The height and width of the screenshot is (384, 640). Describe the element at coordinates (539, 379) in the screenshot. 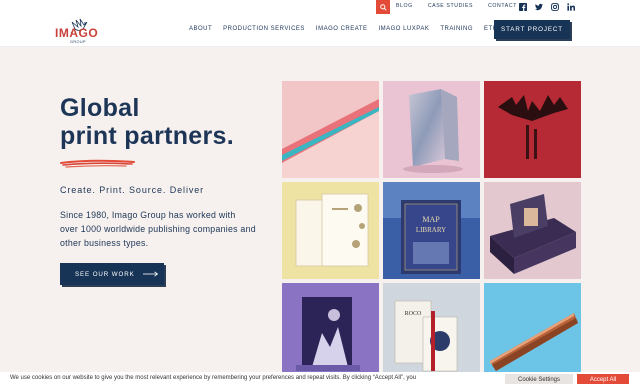

I see `cookie-settings-button: Cookie Settings` at that location.